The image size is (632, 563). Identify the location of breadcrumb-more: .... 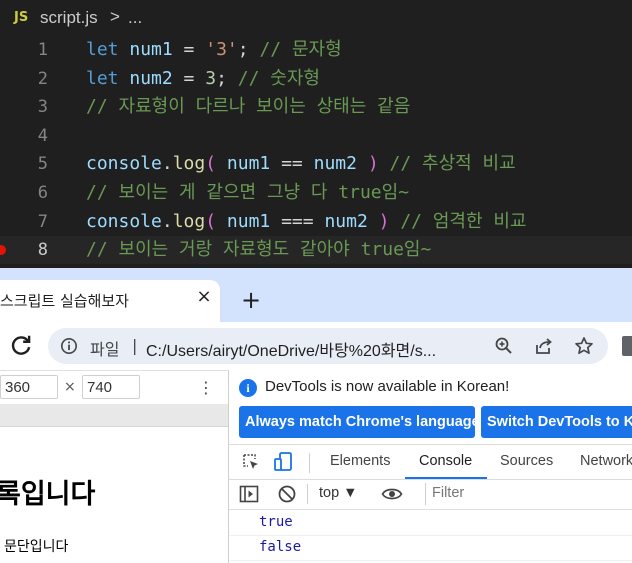
(135, 18).